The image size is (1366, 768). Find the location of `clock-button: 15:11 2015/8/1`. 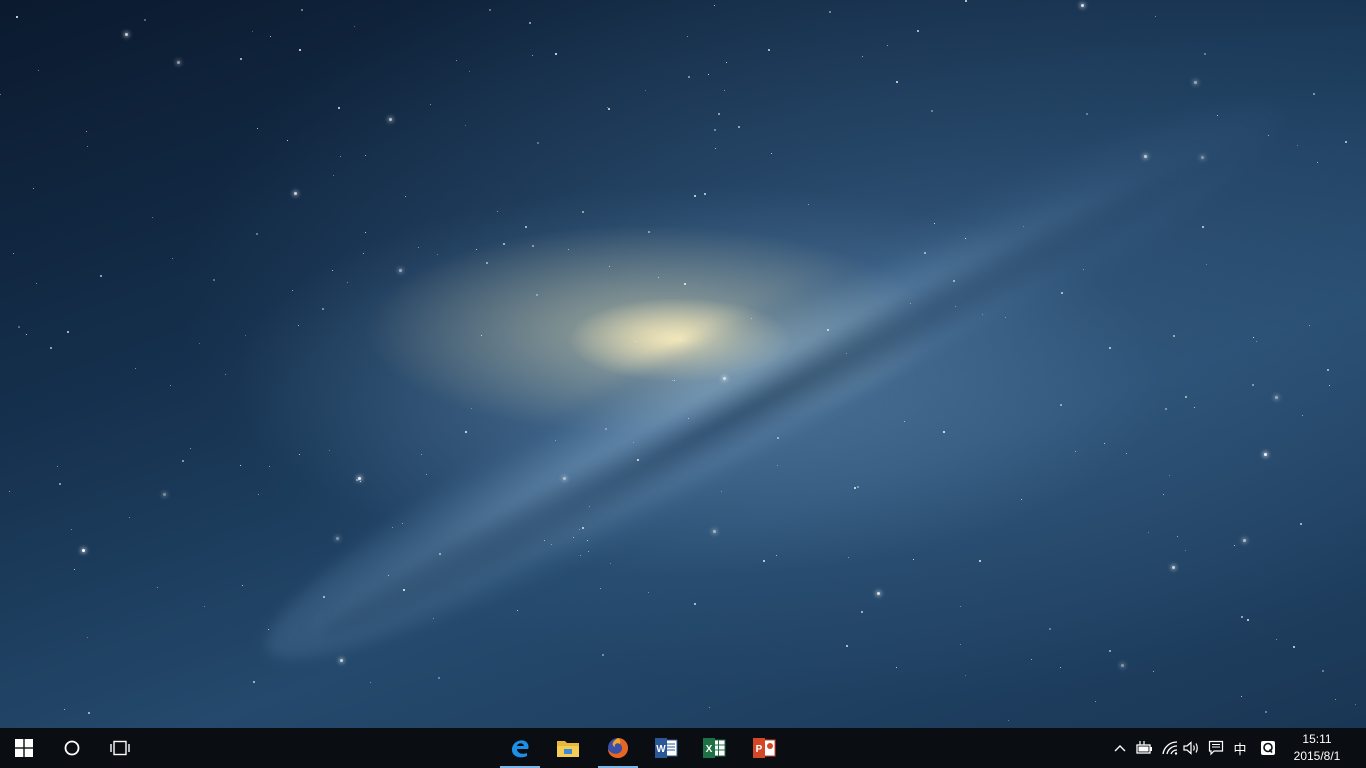

clock-button: 15:11 2015/8/1 is located at coordinates (1317, 748).